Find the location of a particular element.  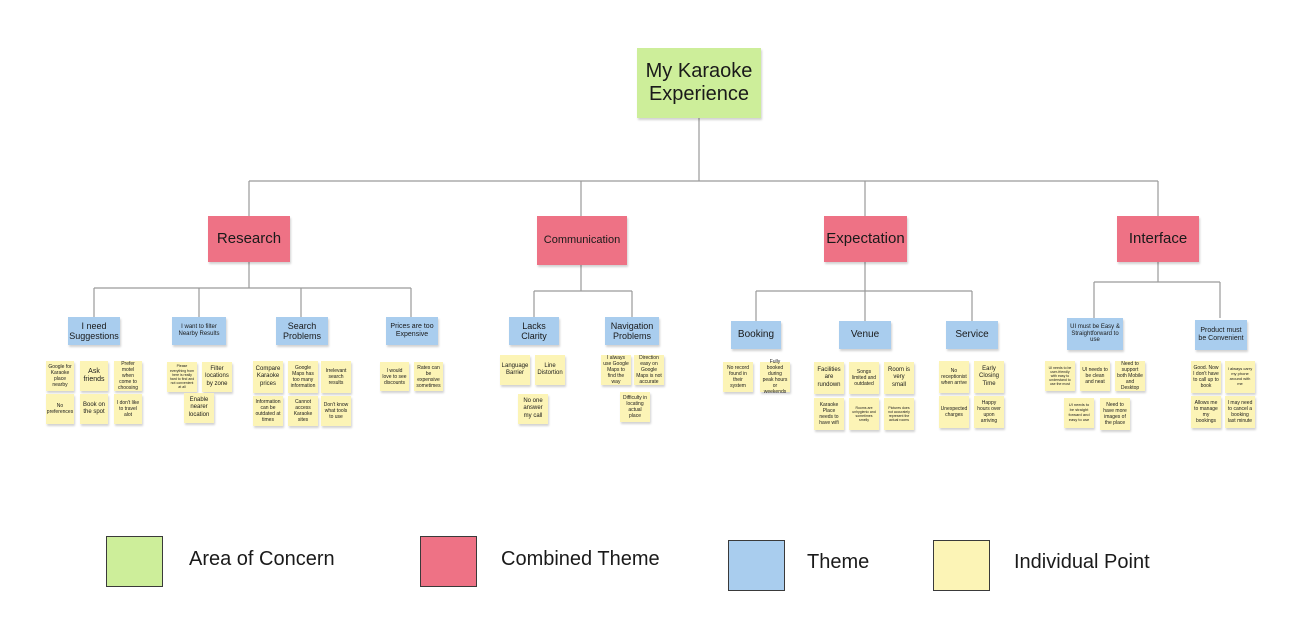

point-note: Google Maps has too many information is located at coordinates (303, 377).